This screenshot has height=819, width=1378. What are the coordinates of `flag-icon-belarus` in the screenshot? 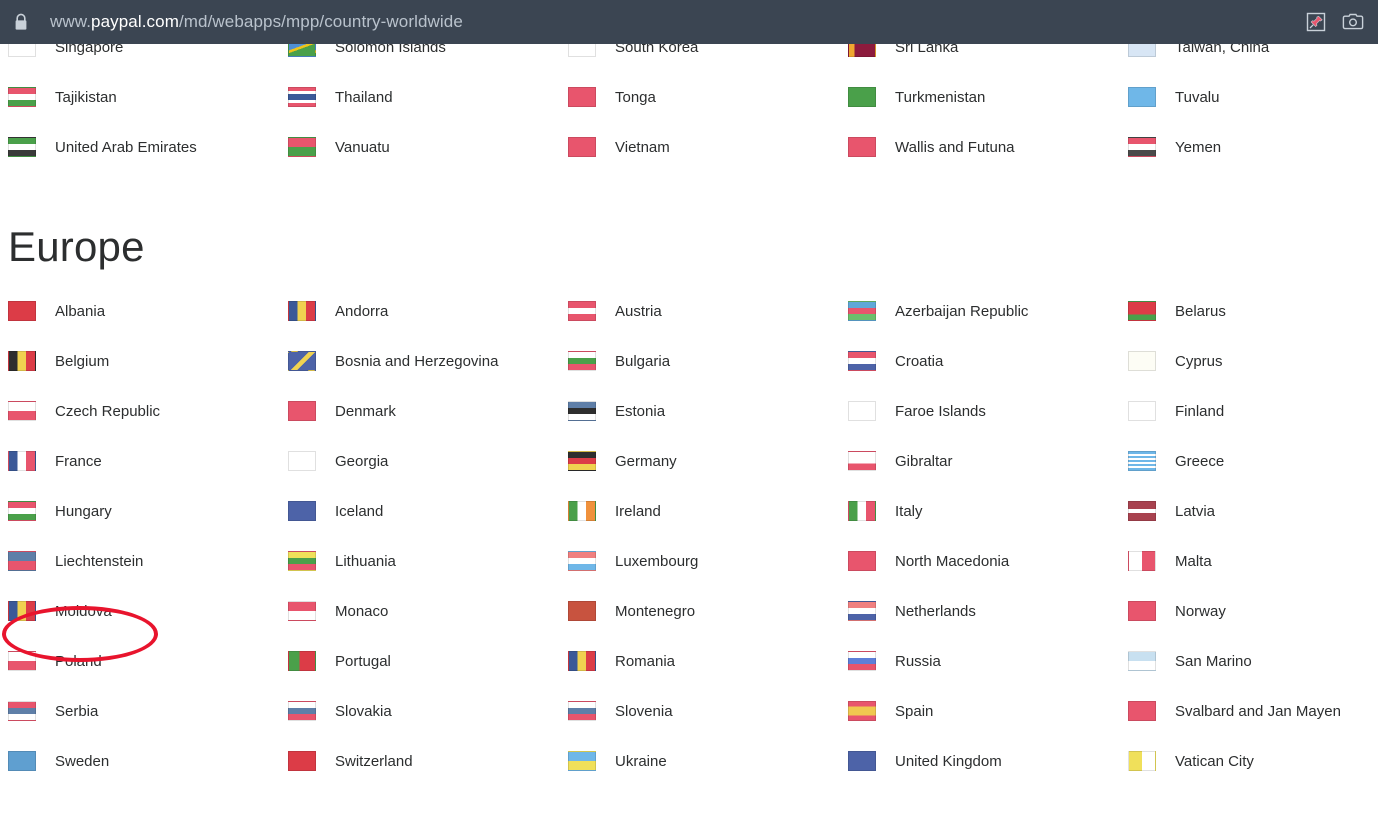 It's located at (1142, 311).